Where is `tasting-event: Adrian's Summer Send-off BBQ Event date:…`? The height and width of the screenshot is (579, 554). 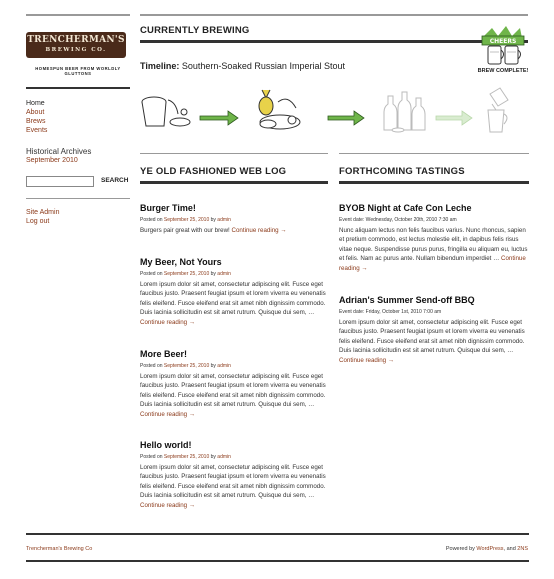
tasting-event: Adrian's Summer Send-off BBQ Event date:… is located at coordinates (434, 330).